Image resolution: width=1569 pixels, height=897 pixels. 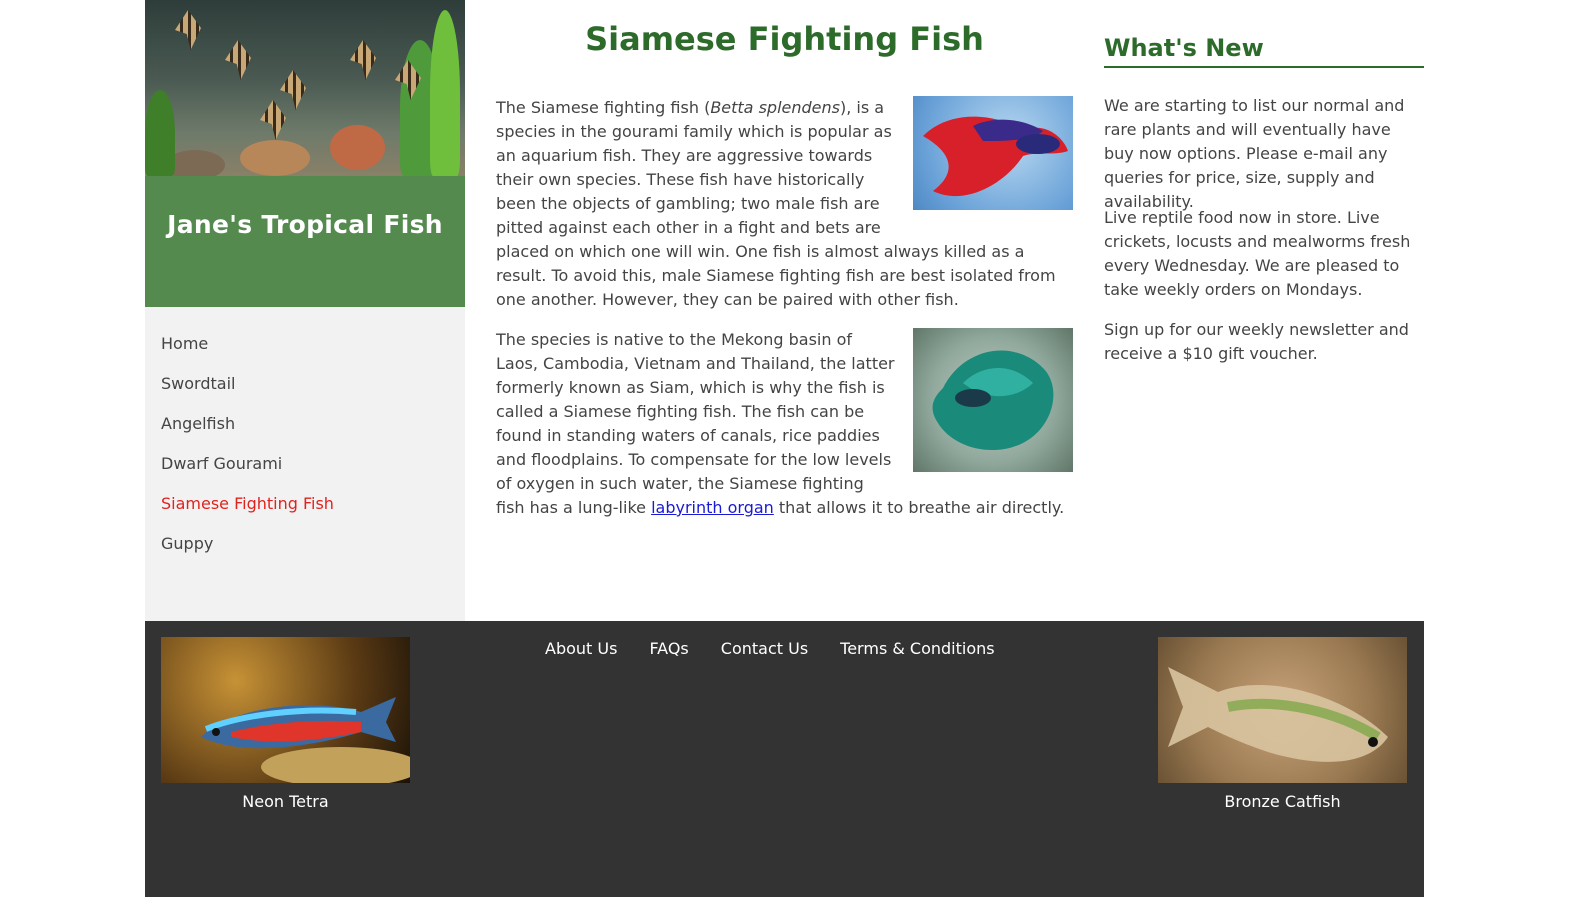 What do you see at coordinates (247, 472) in the screenshot?
I see `nav-item-dwarf-gourami: Dwarf Gourami` at bounding box center [247, 472].